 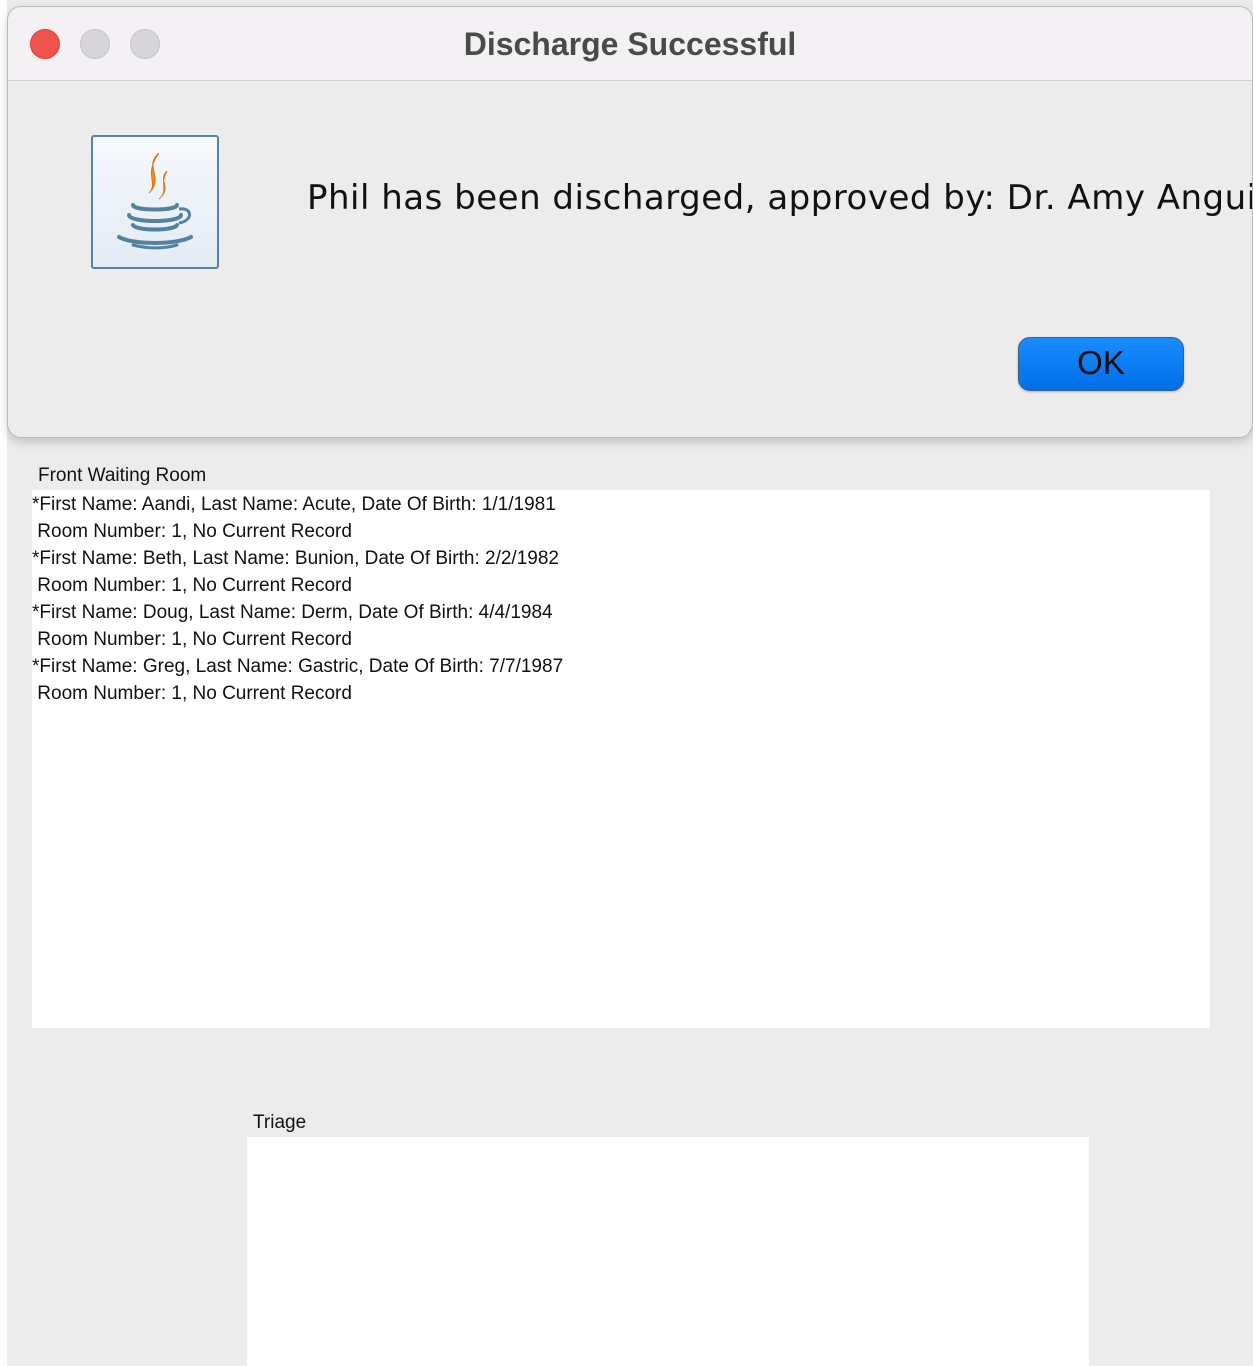 I want to click on java-coffee-cup-icon, so click(x=155, y=202).